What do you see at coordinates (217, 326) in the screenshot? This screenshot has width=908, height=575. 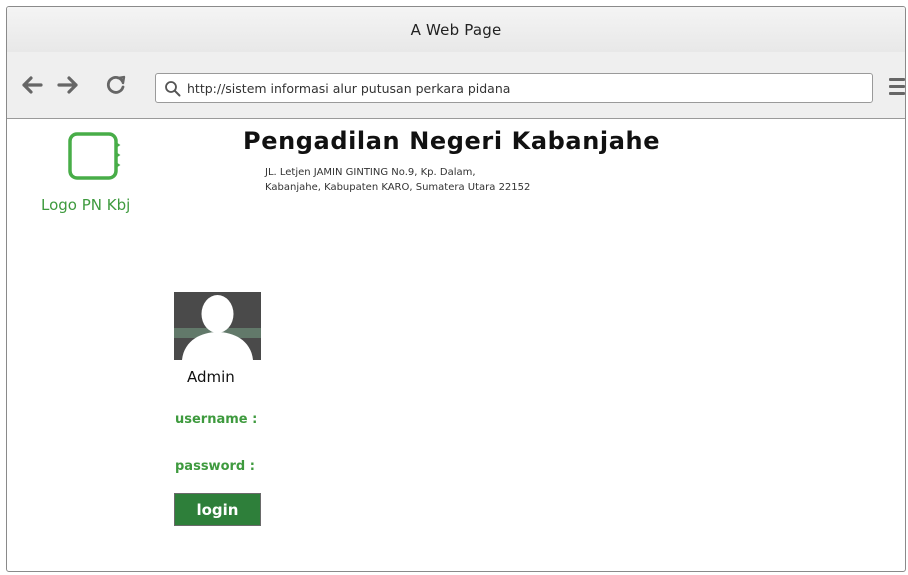 I see `avatar` at bounding box center [217, 326].